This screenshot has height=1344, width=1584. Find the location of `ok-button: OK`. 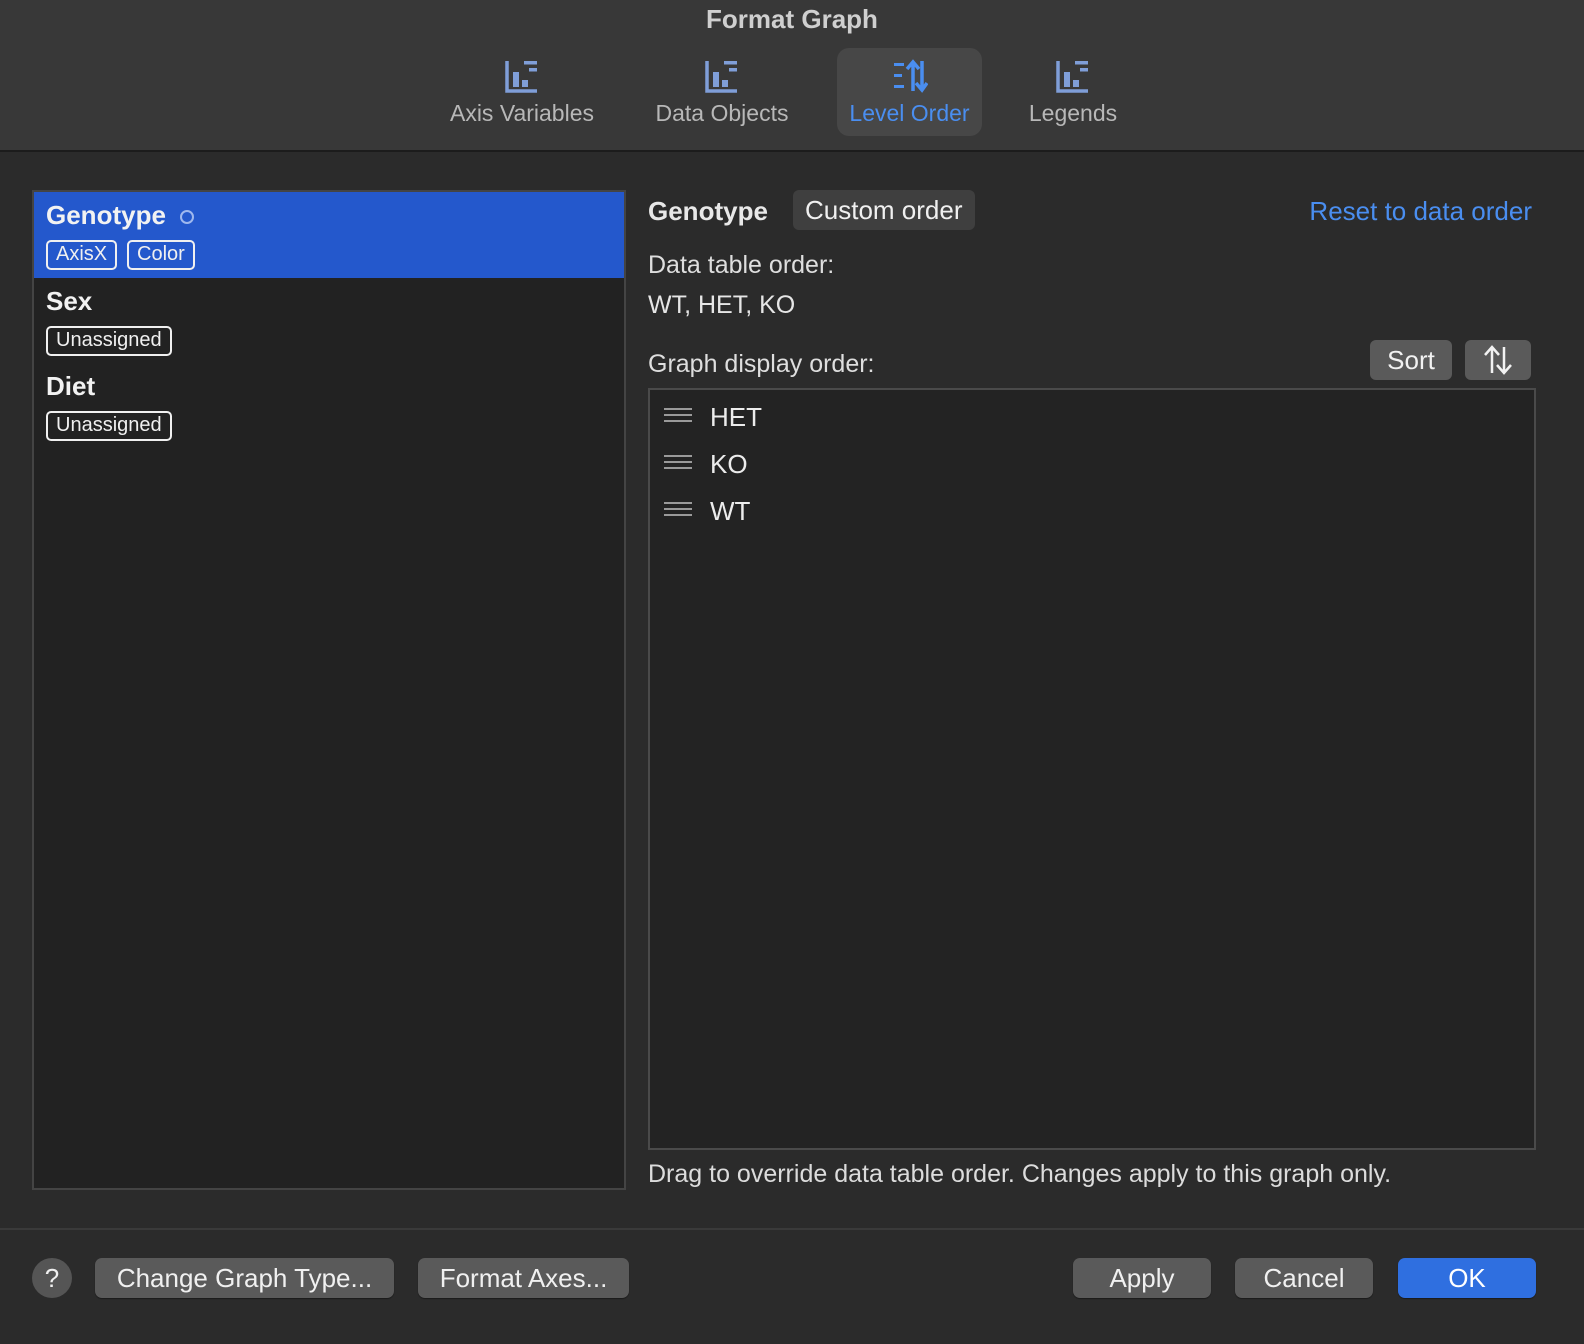

ok-button: OK is located at coordinates (1467, 1278).